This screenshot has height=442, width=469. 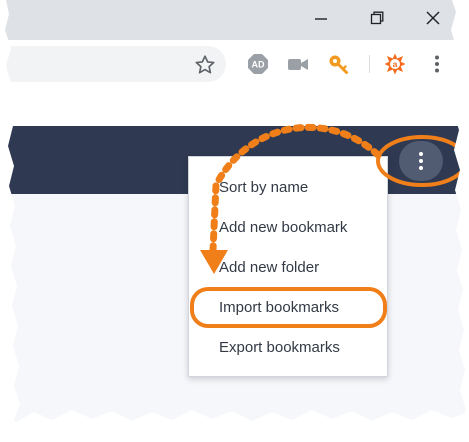 I want to click on avast-icon: a, so click(x=395, y=64).